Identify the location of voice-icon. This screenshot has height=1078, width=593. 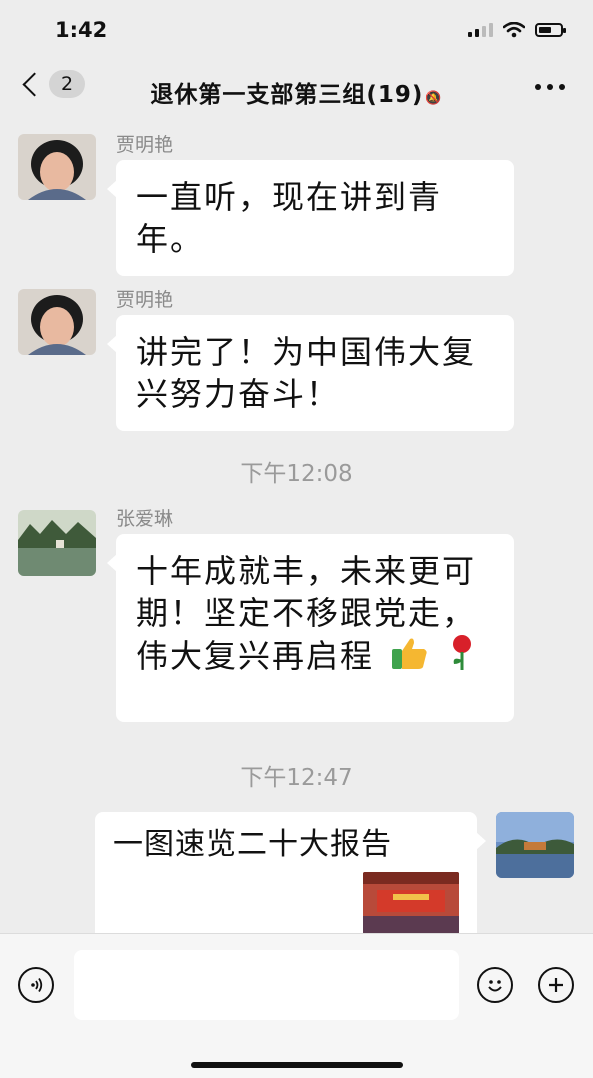
(37, 985).